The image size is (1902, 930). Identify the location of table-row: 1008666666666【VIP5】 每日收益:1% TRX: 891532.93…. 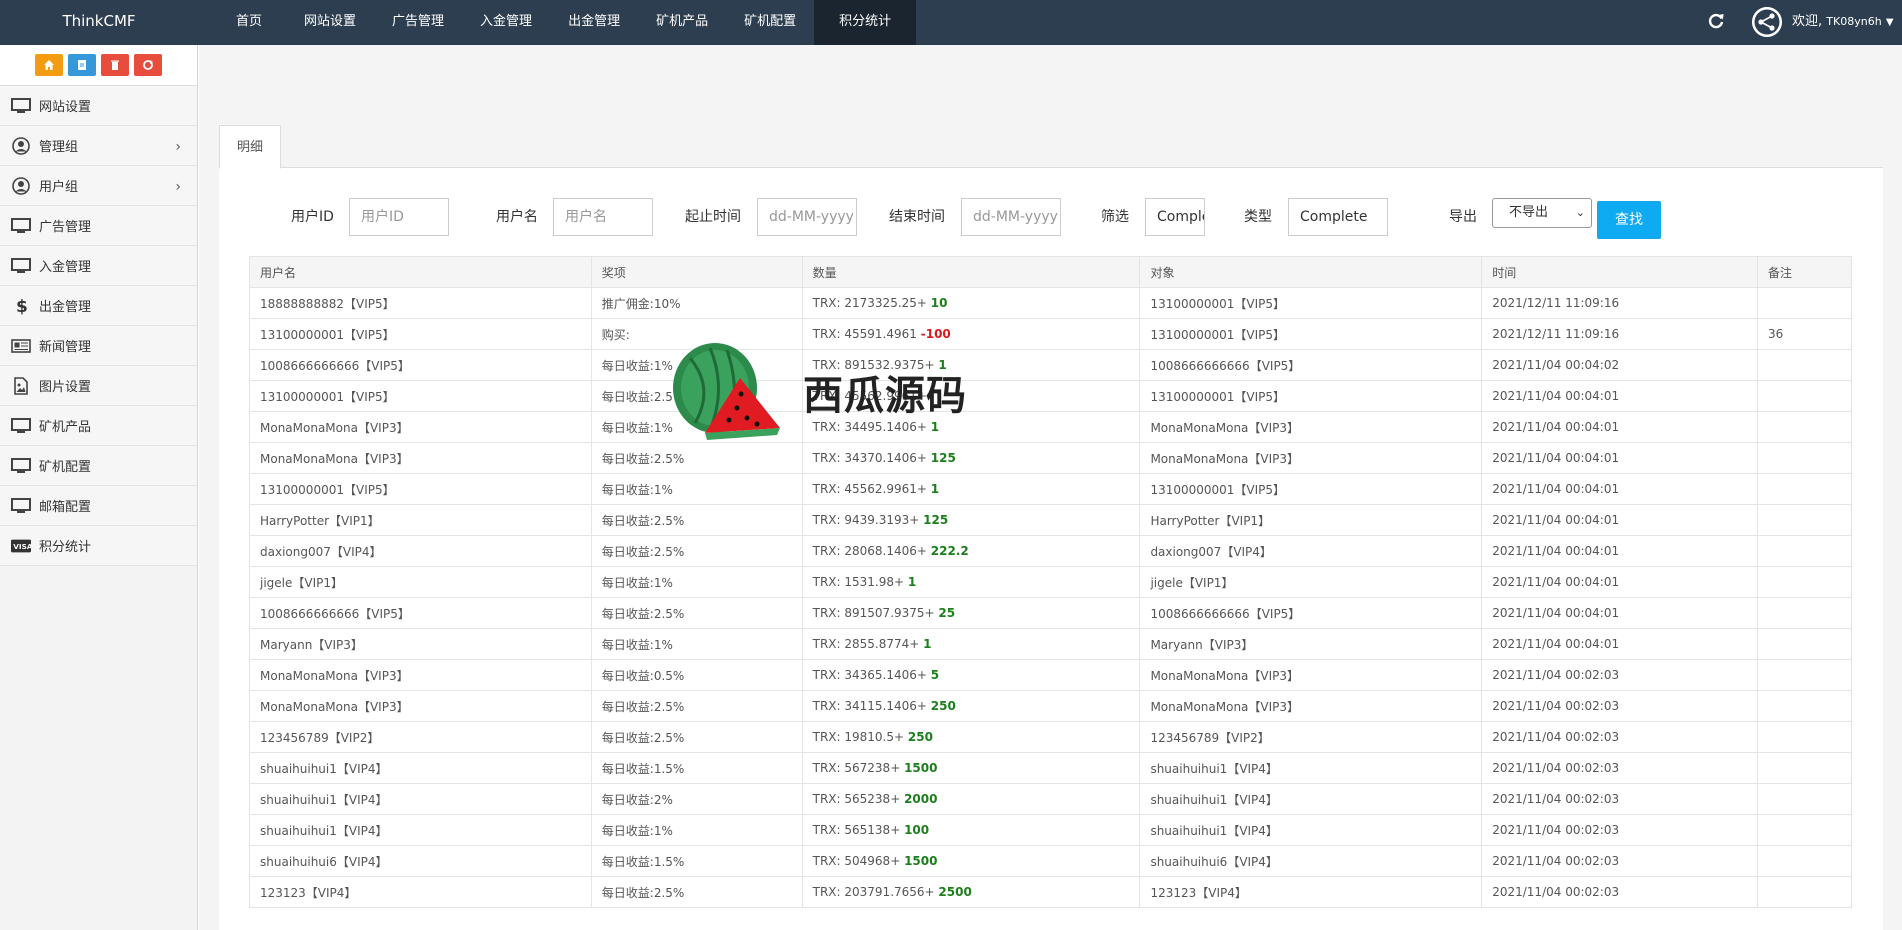
(1050, 365).